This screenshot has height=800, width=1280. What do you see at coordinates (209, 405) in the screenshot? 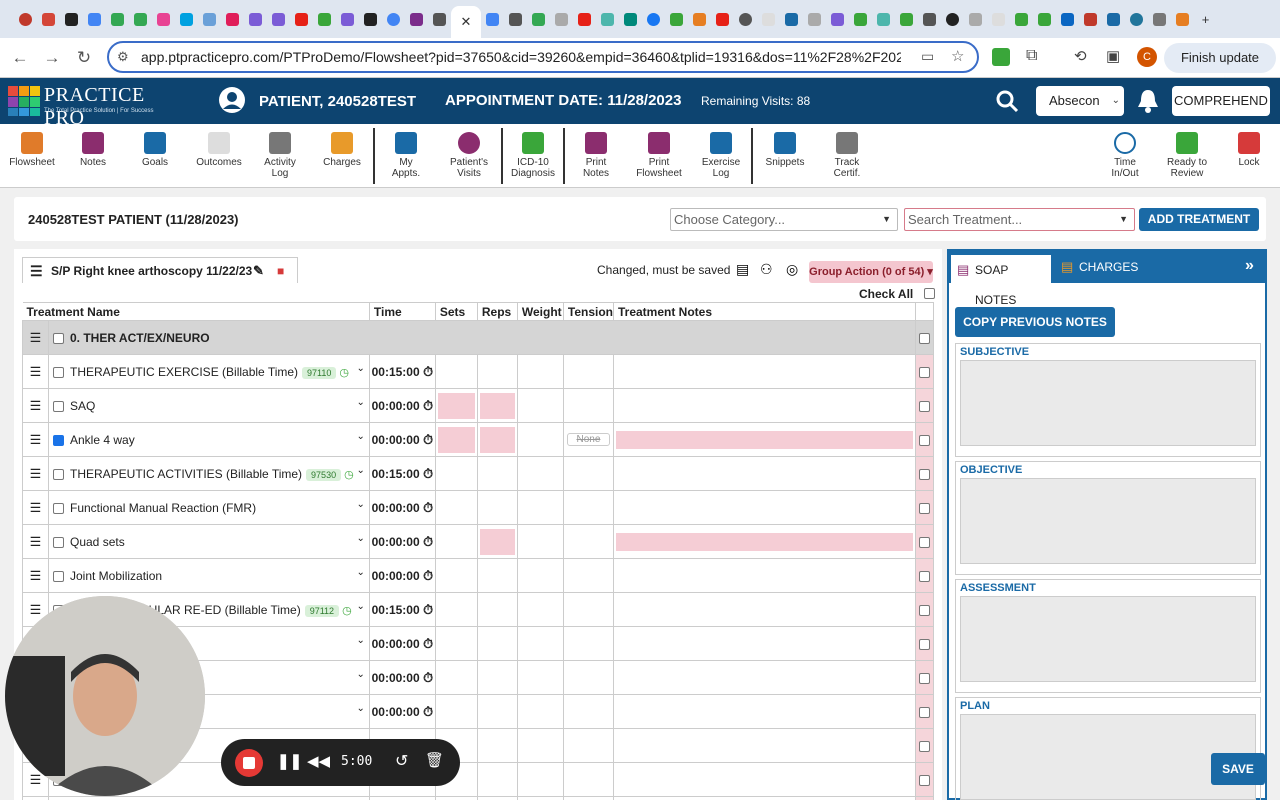
I see `treatment-name-cell: SAQ ⌄` at bounding box center [209, 405].